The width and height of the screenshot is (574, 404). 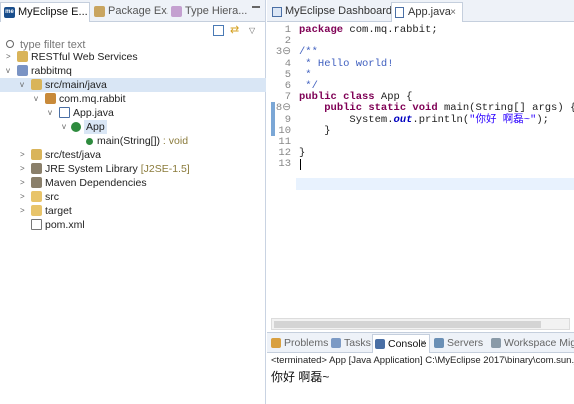 I want to click on line-number: 13, so click(x=284, y=164).